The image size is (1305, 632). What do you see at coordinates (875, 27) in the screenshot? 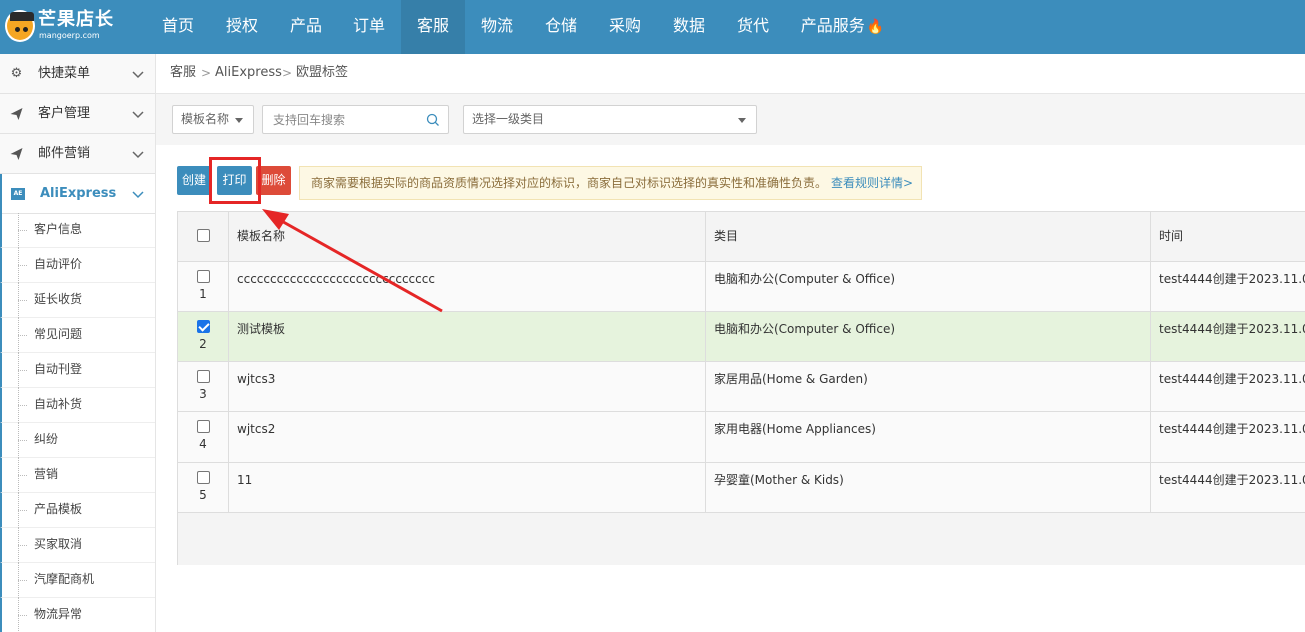
I see `fire-icon: 🔥` at bounding box center [875, 27].